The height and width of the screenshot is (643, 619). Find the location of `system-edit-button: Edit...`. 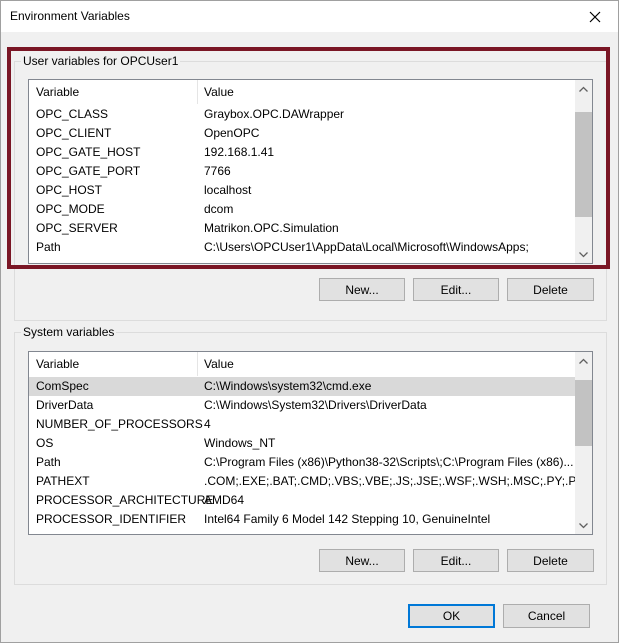

system-edit-button: Edit... is located at coordinates (456, 560).